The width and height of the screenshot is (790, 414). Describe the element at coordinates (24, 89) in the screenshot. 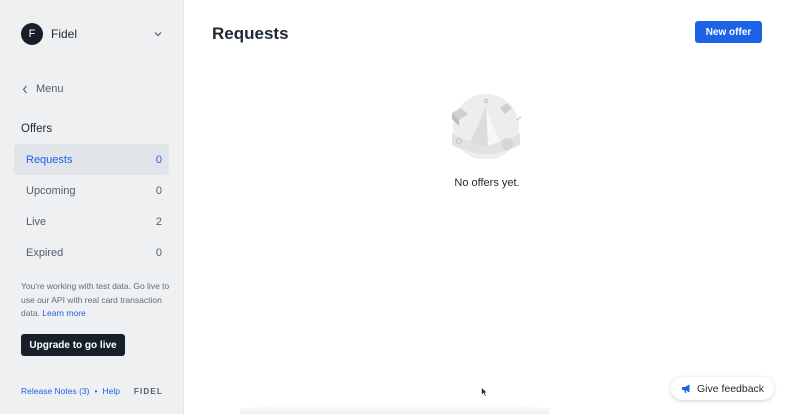

I see `chevron-left-icon` at that location.